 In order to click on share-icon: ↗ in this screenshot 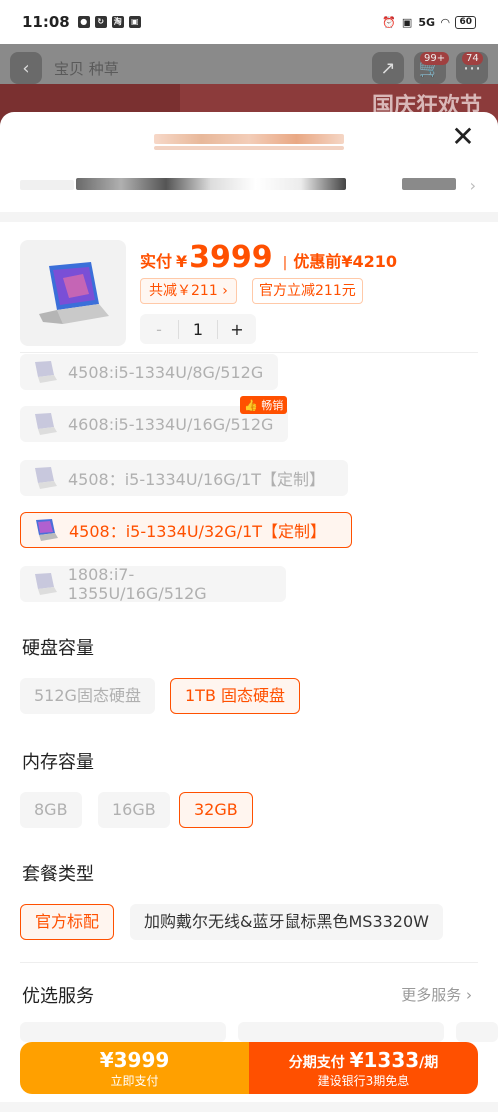, I will do `click(388, 68)`.